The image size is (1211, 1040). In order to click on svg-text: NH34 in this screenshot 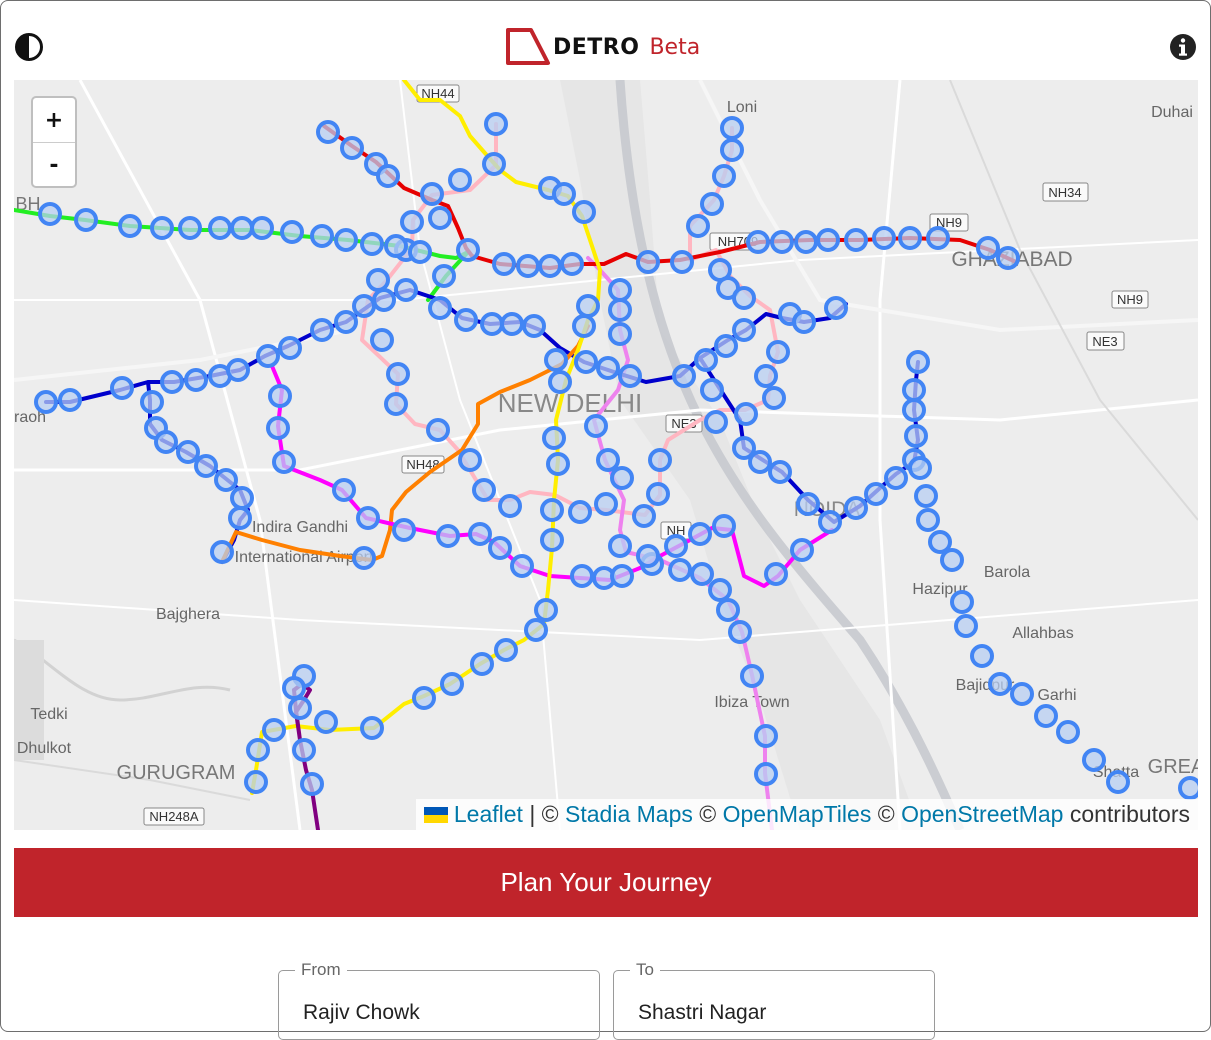, I will do `click(1064, 192)`.